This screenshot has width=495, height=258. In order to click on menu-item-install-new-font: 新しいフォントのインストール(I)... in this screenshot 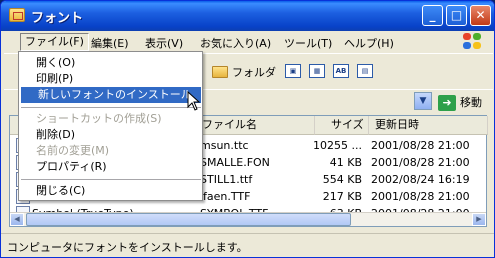, I will do `click(111, 102)`.